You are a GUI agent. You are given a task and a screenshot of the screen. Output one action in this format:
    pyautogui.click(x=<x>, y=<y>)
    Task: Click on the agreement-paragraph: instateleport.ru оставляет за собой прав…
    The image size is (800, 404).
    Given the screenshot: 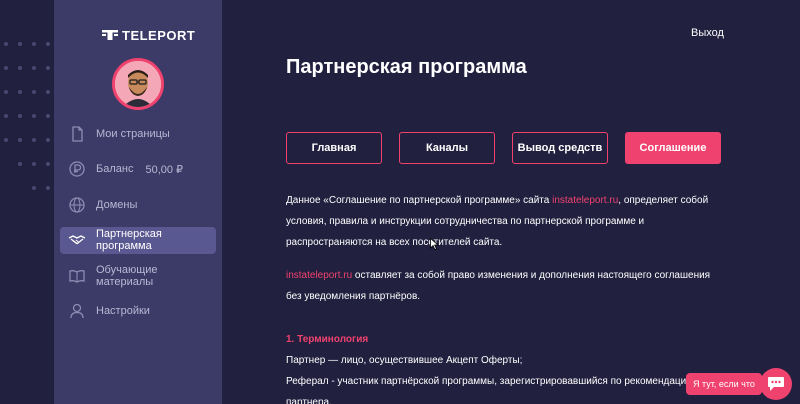 What is the action you would take?
    pyautogui.click(x=506, y=286)
    